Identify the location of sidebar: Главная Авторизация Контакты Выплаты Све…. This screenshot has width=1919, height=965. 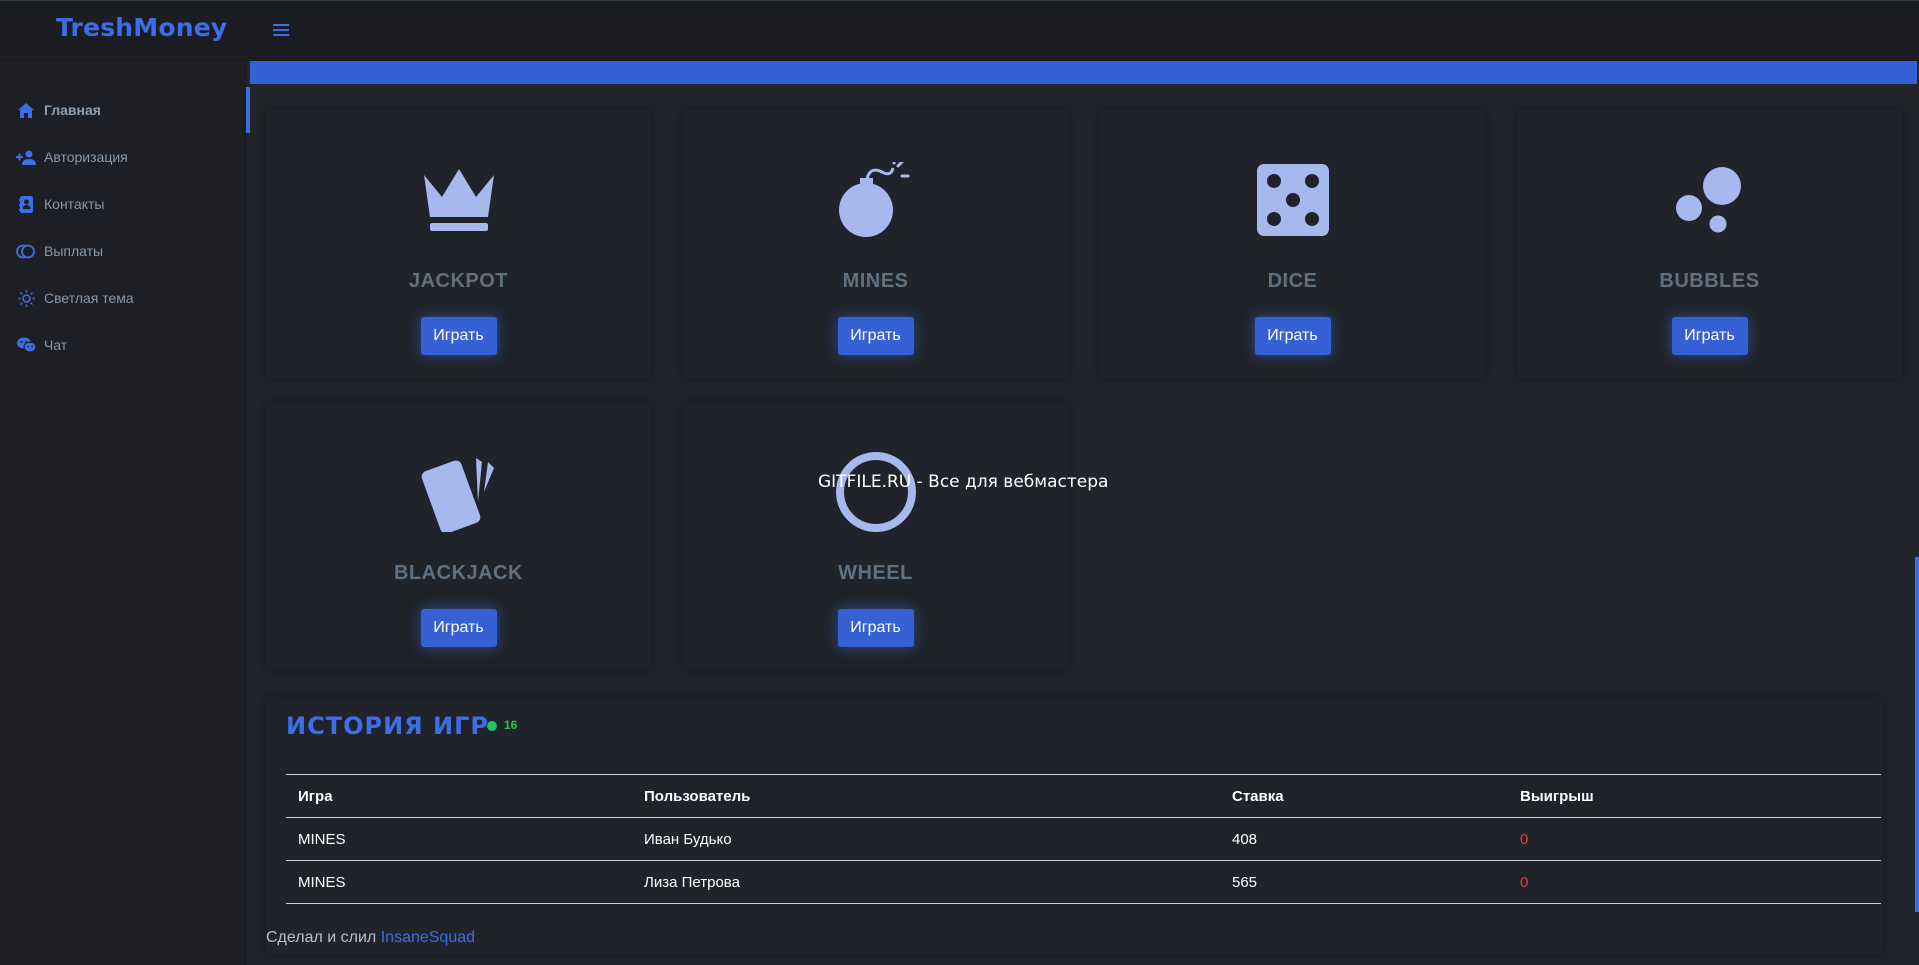
(125, 513).